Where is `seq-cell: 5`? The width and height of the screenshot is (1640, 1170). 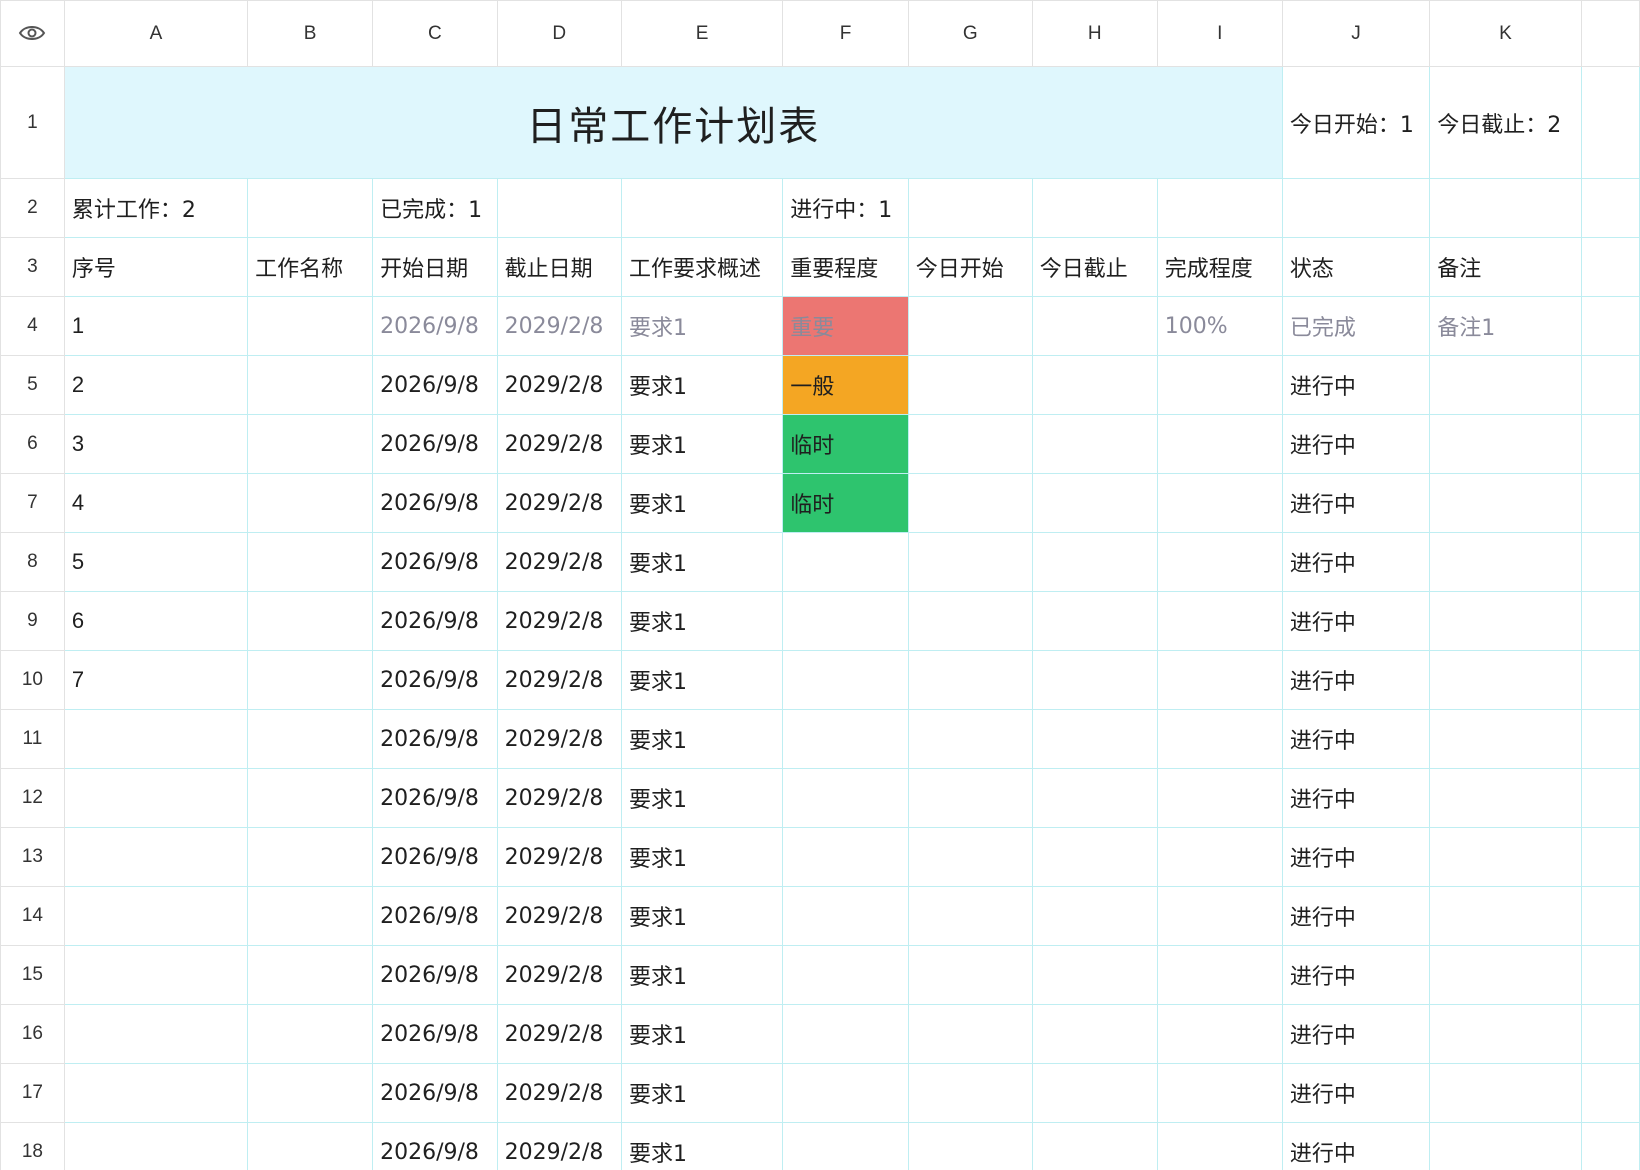 seq-cell: 5 is located at coordinates (156, 562).